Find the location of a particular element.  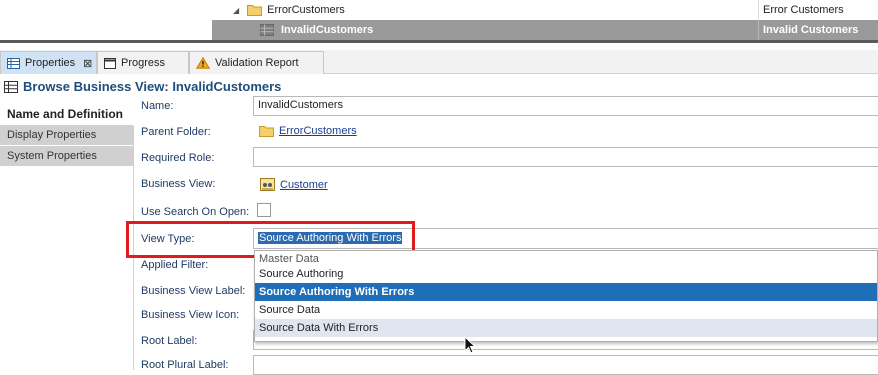

tab-bar: Properties ⊠ Progress Validation Report is located at coordinates (439, 62).